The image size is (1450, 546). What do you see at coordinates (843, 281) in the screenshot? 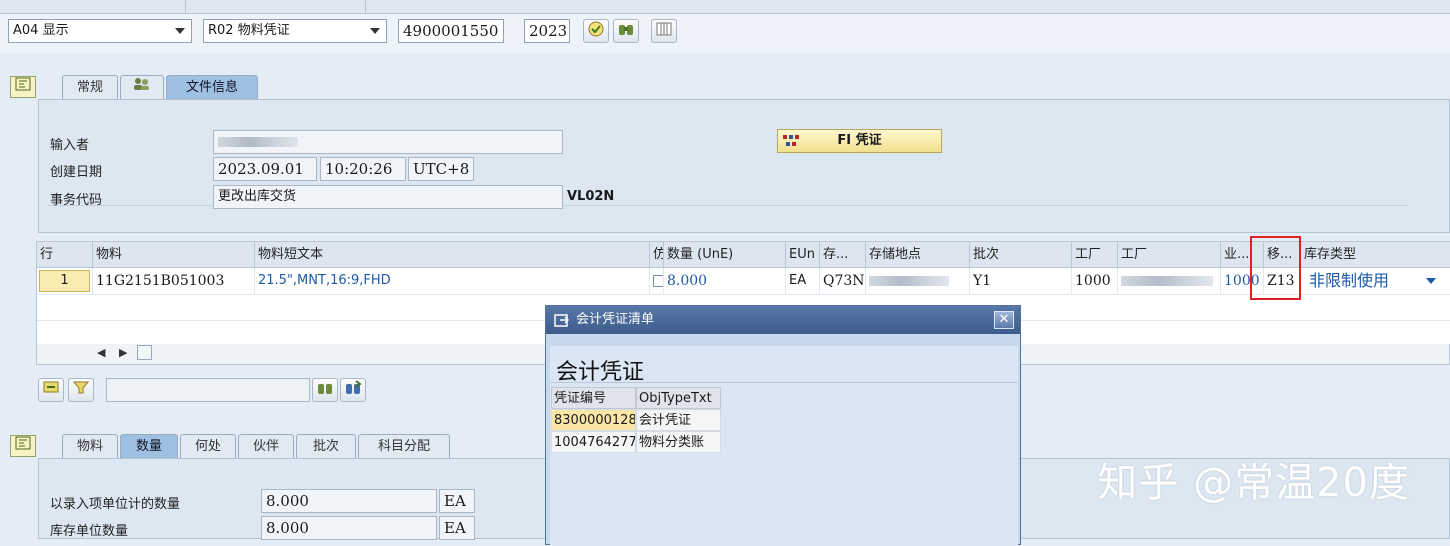
I see `sloc-cell: Q73N` at bounding box center [843, 281].